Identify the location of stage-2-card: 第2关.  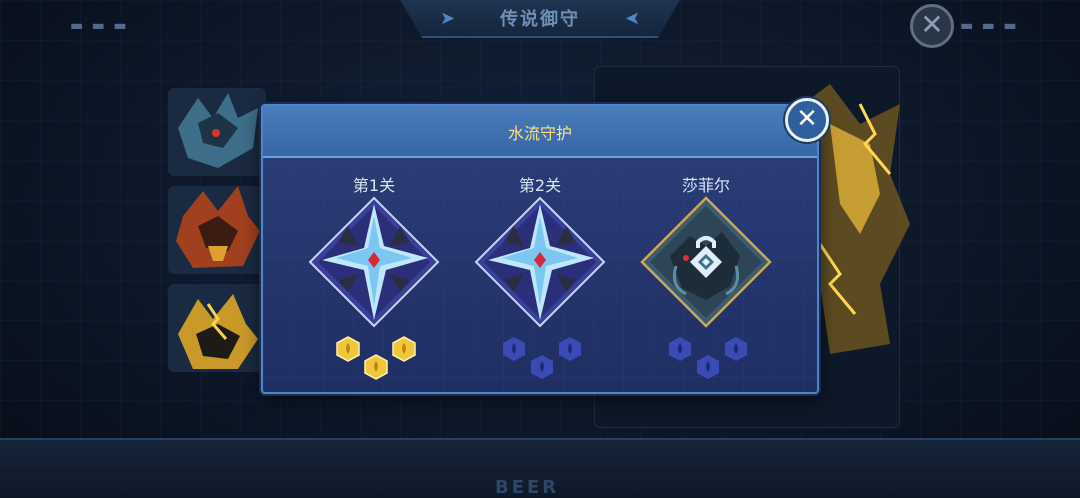
(540, 273).